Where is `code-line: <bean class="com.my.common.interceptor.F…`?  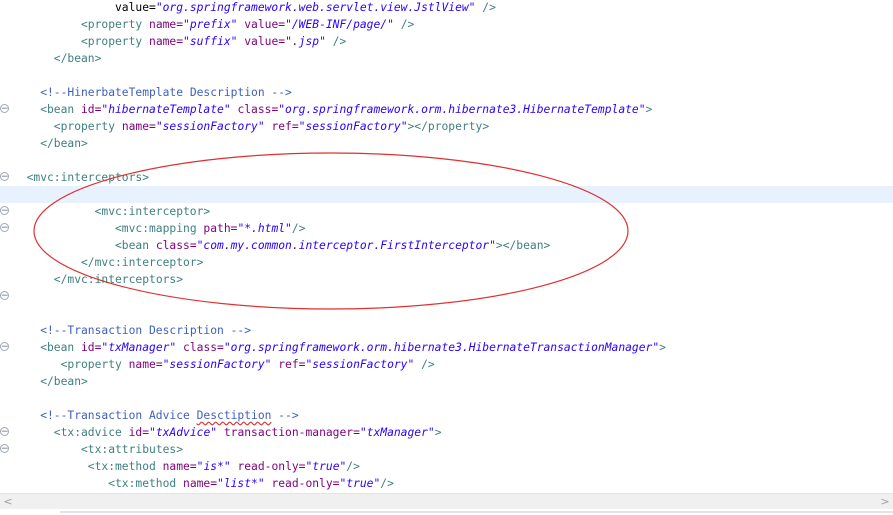 code-line: <bean class="com.my.common.interceptor.F… is located at coordinates (446, 245).